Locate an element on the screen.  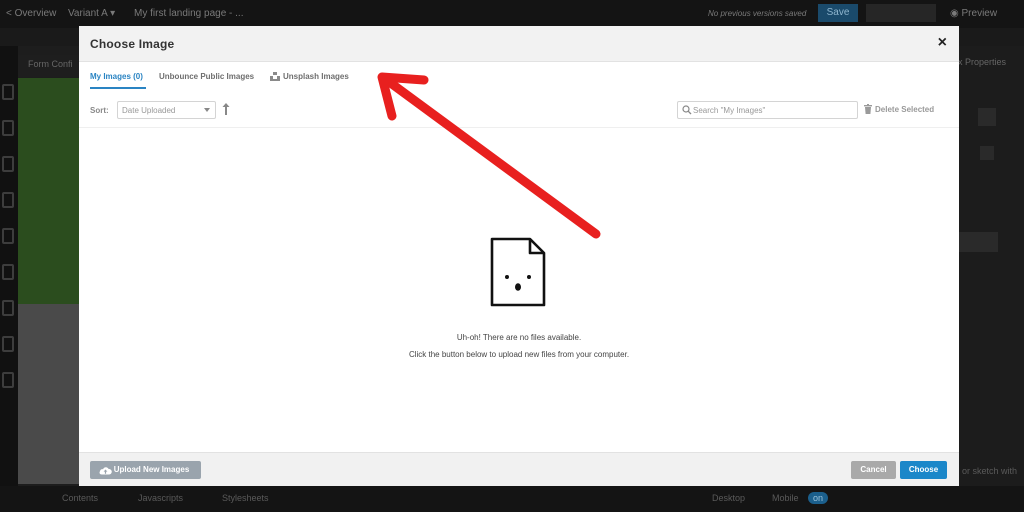
unsplash-icon is located at coordinates (275, 76).